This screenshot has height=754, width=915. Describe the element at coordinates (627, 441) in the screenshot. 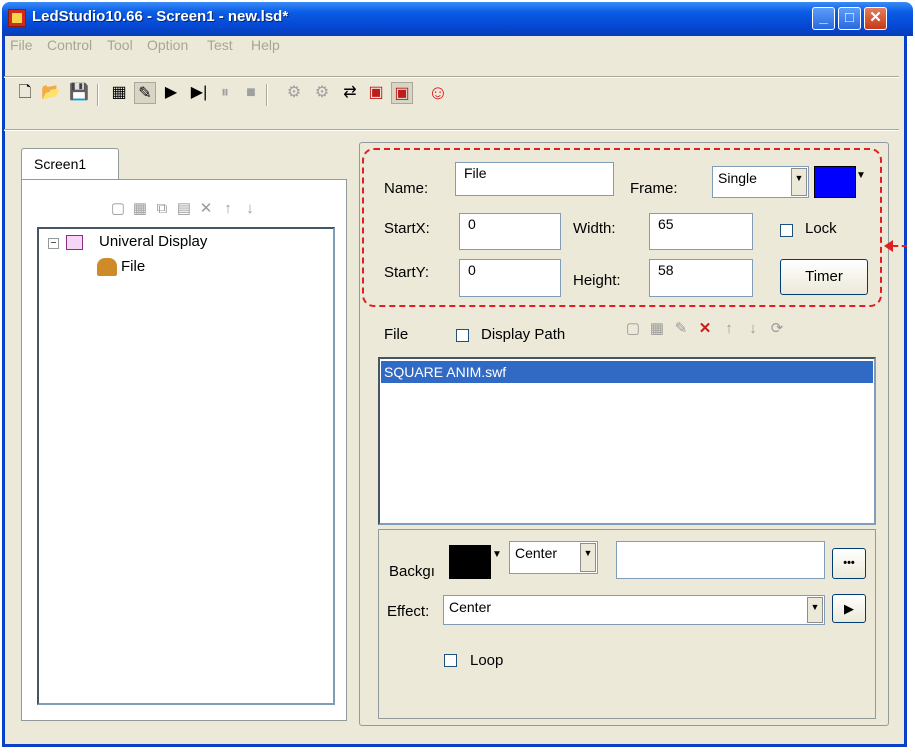

I see `file-list: SQUARE ANIM.swf` at that location.